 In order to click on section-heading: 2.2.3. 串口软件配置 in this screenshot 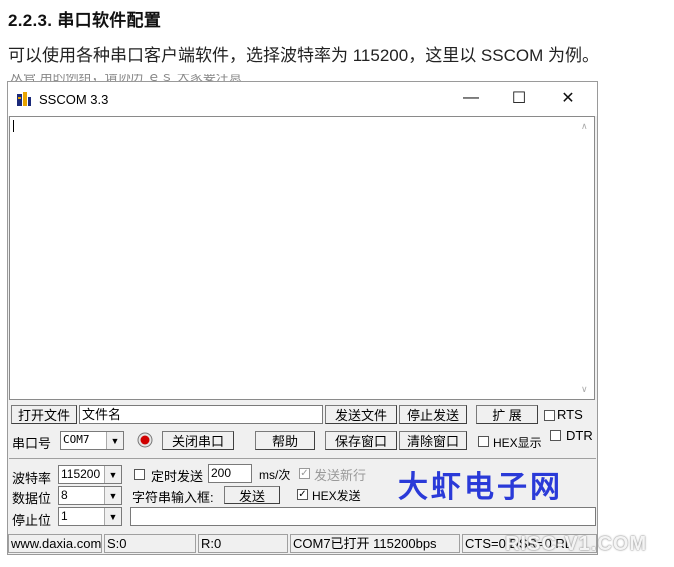, I will do `click(85, 20)`.